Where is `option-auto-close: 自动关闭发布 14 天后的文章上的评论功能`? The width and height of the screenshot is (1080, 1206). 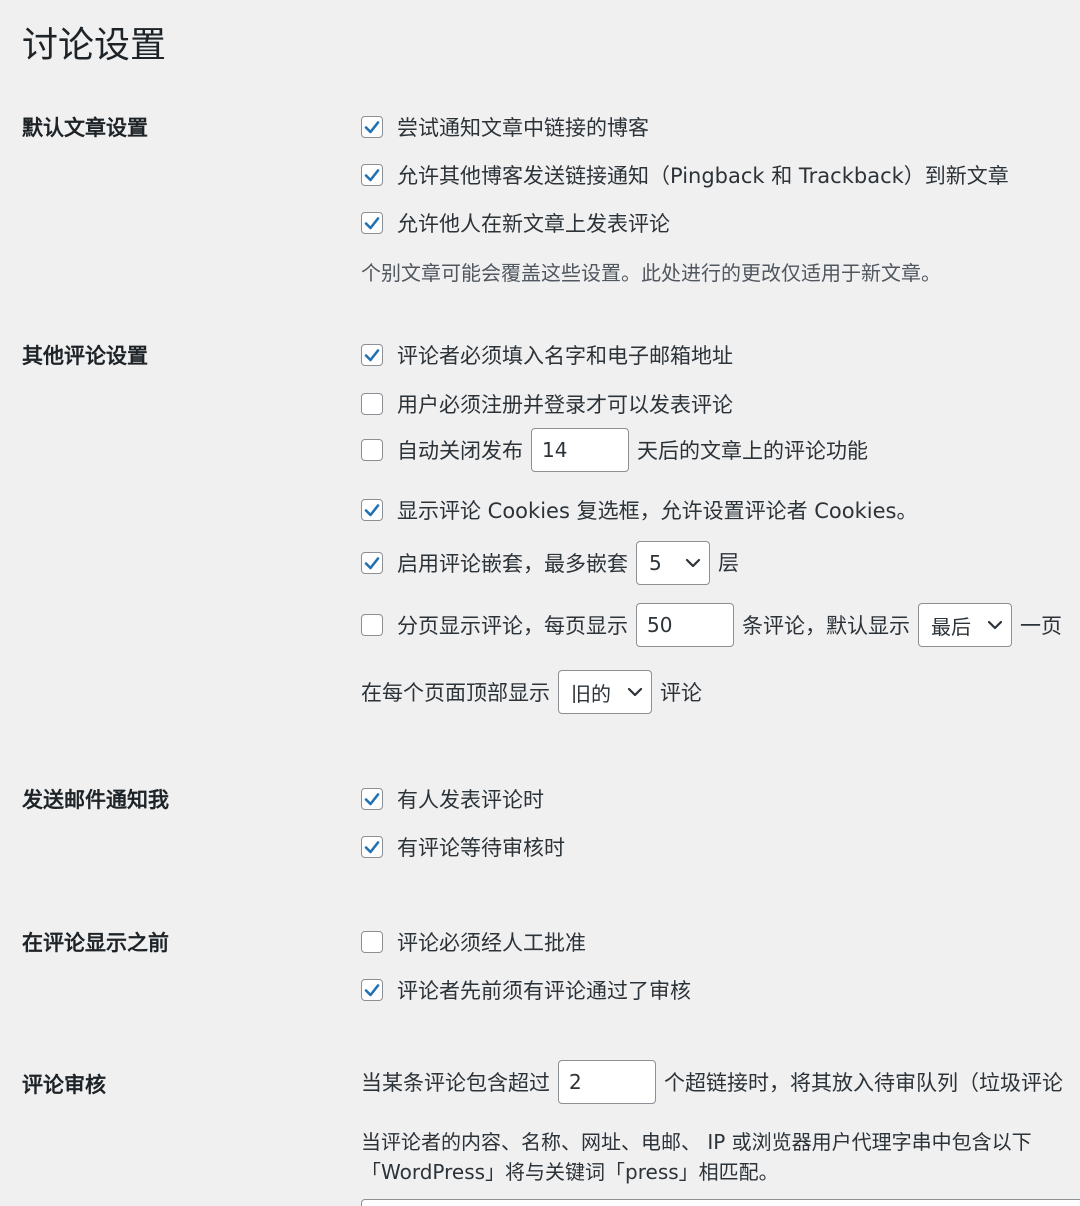
option-auto-close: 自动关闭发布 14 天后的文章上的评论功能 is located at coordinates (614, 450).